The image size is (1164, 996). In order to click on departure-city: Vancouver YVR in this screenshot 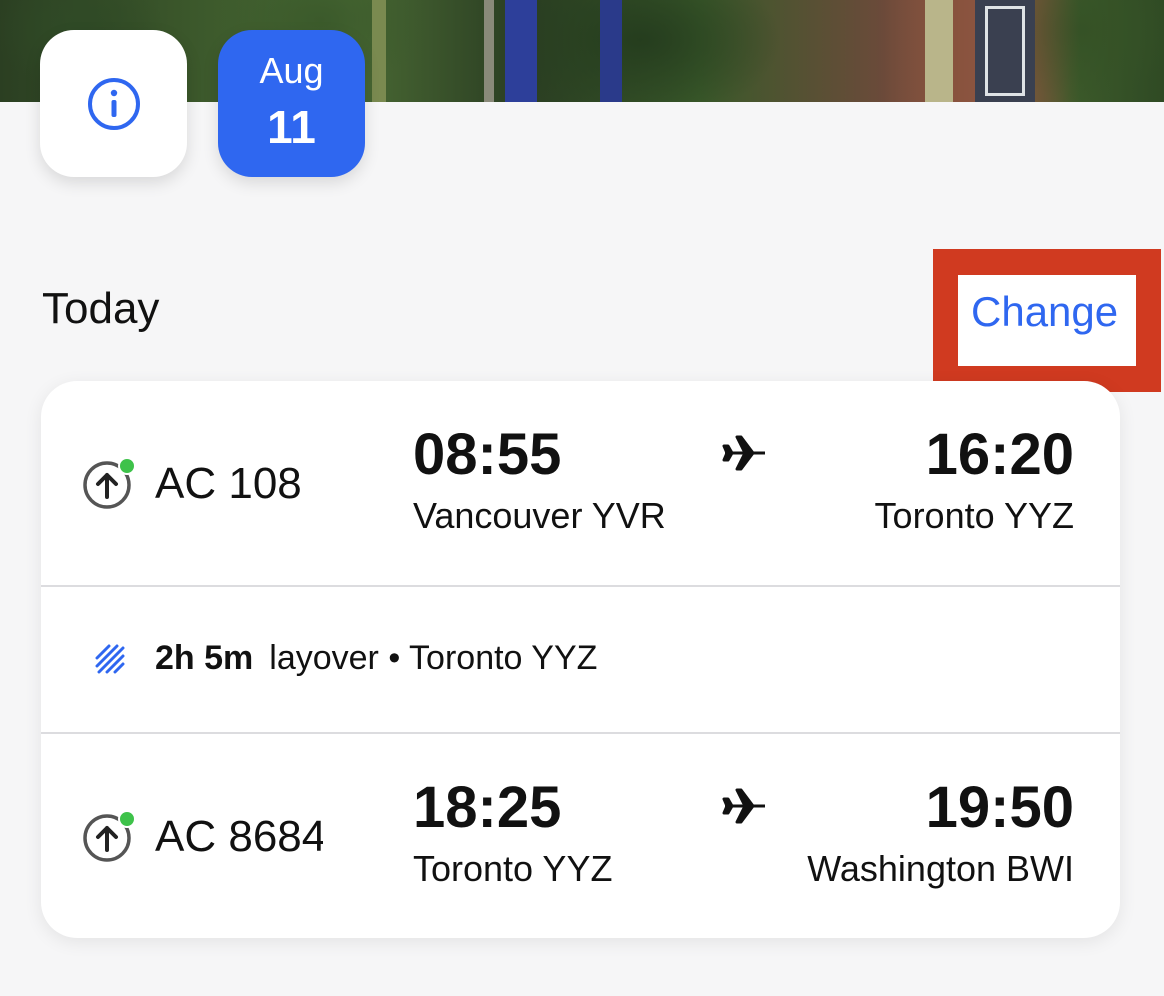, I will do `click(539, 515)`.